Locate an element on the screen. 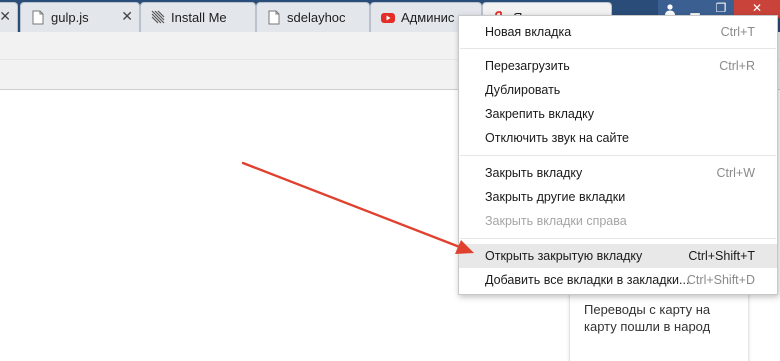 The height and width of the screenshot is (361, 780). tab-1: ✕ is located at coordinates (9, 17).